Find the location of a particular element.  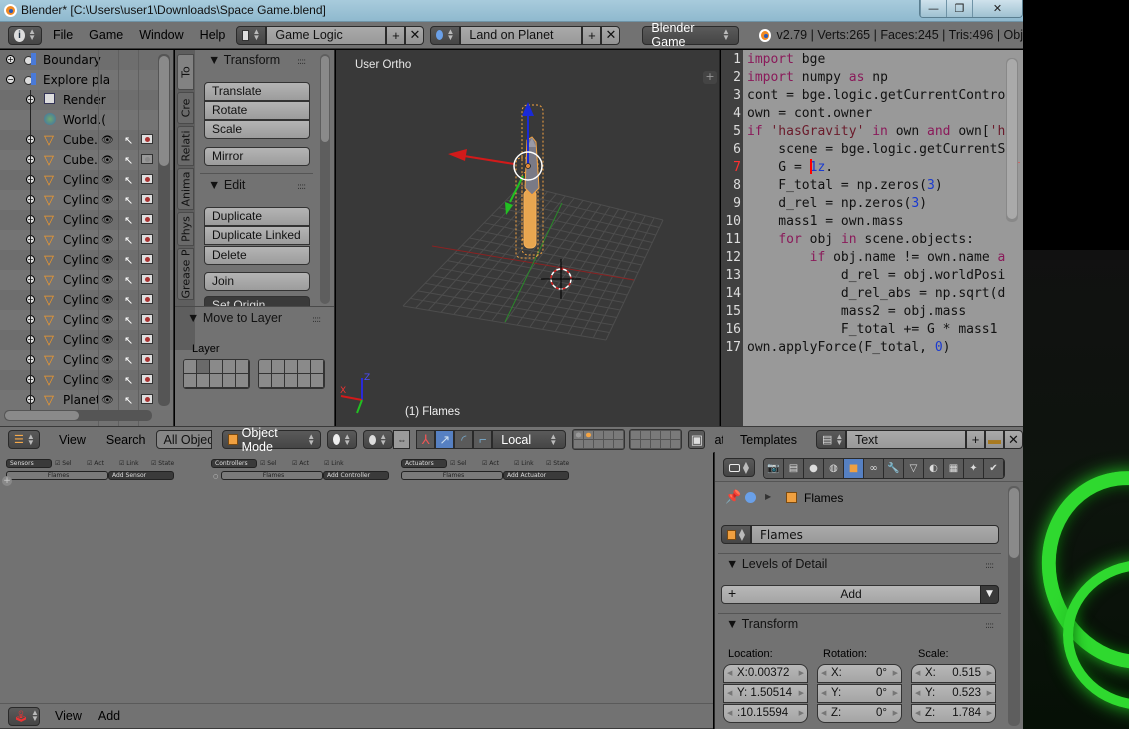

sensors-add-dropdown: Add Sensor is located at coordinates (141, 475).